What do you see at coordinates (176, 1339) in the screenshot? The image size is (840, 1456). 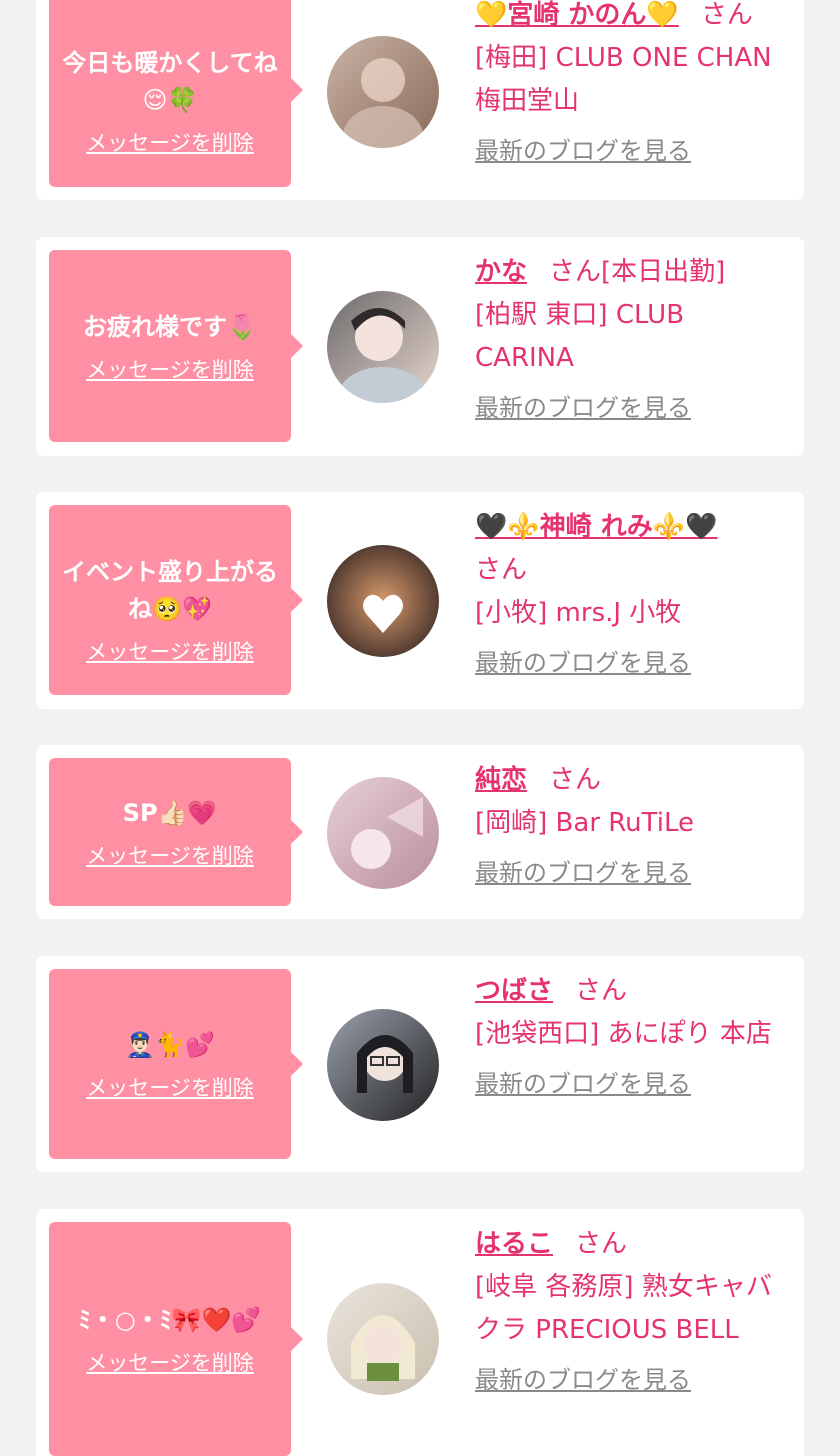 I see `message-bubble: ﾐ・○・ﾐ🎀❤️💕 メッセージを削除` at bounding box center [176, 1339].